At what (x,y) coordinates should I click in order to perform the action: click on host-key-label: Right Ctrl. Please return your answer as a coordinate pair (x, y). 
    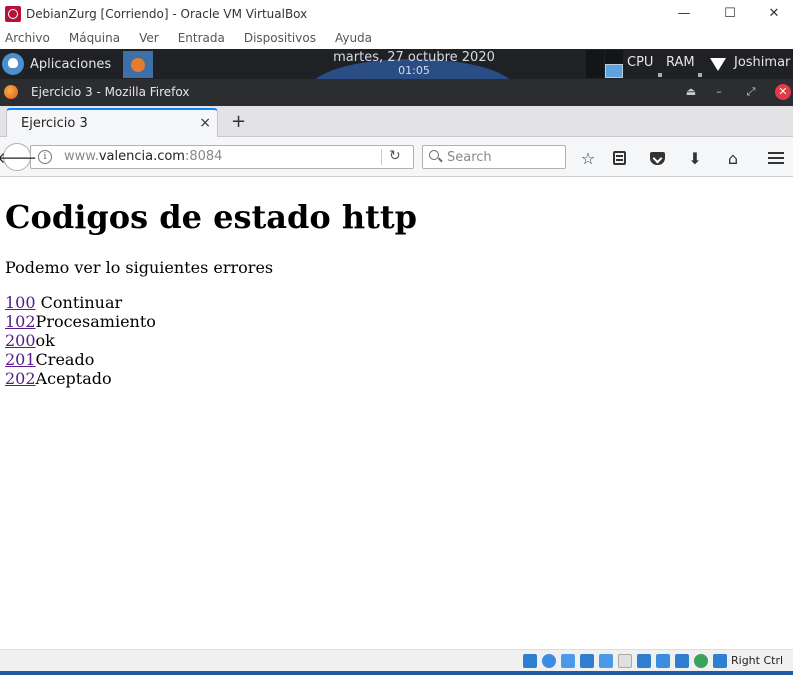
    Looking at the image, I should click on (757, 660).